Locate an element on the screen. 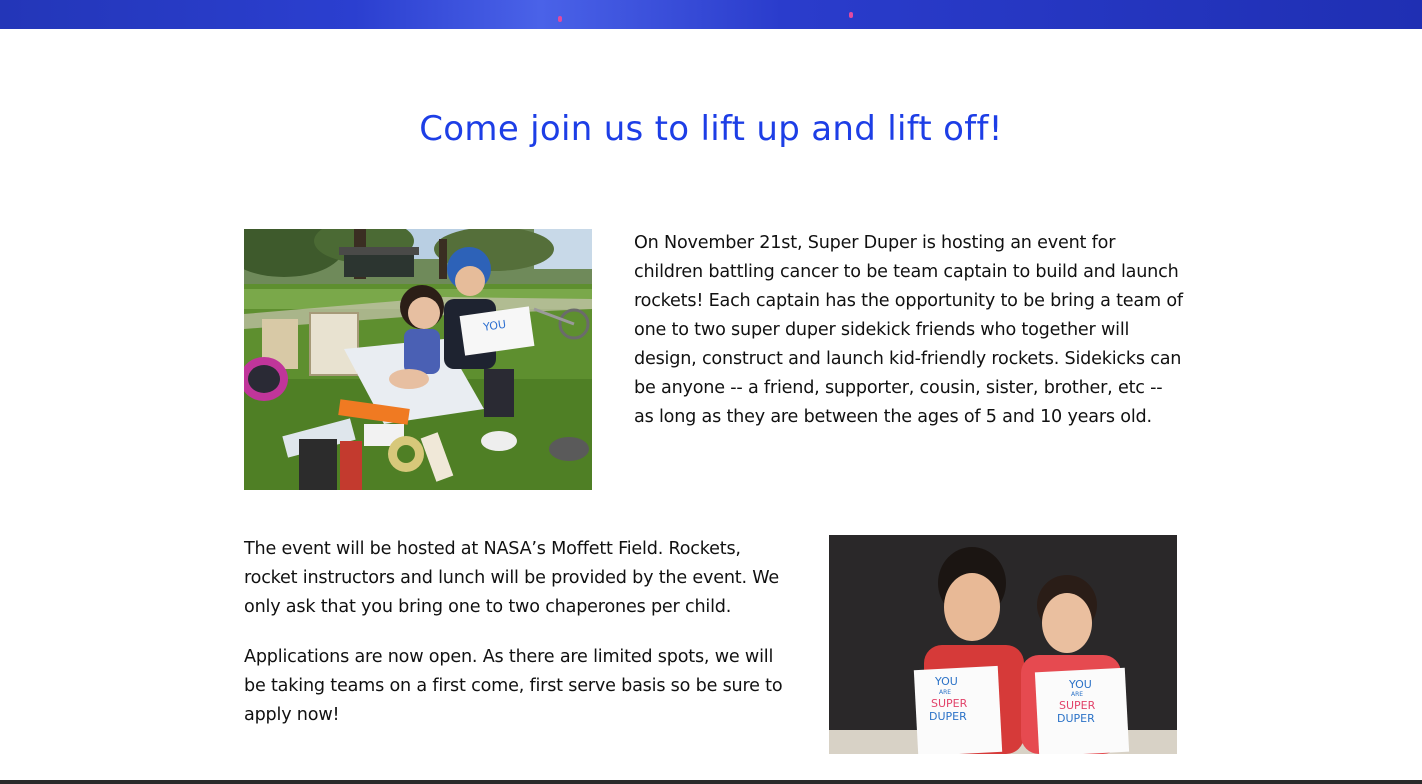  bottom-edge is located at coordinates (711, 782).